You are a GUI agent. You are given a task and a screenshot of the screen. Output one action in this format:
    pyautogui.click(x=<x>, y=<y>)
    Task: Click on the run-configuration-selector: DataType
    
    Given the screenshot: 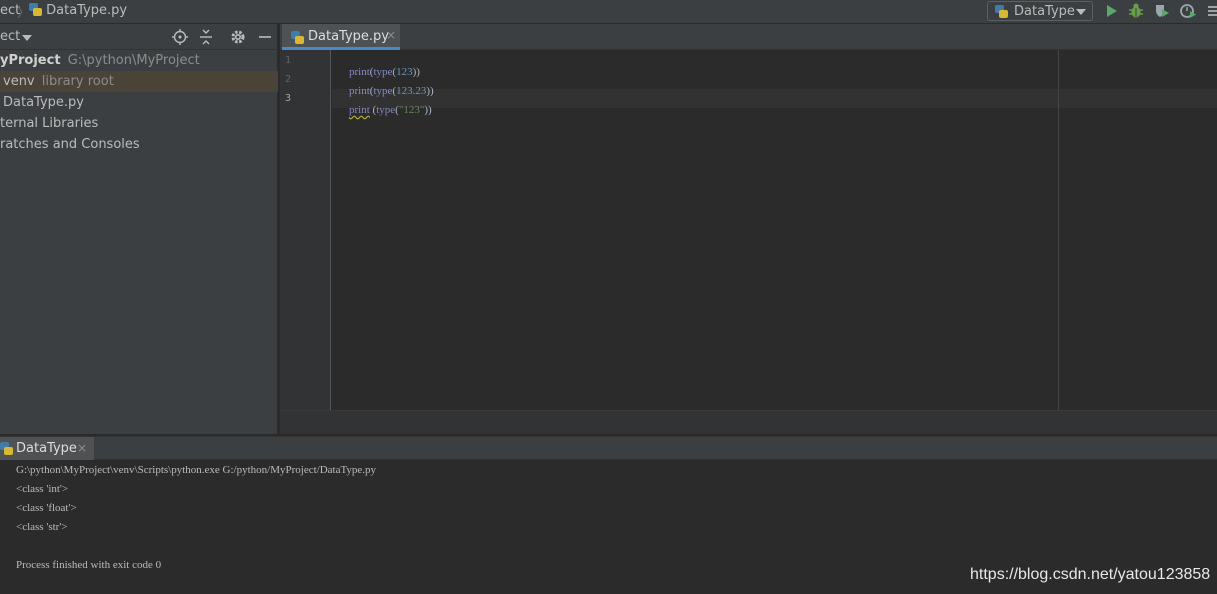 What is the action you would take?
    pyautogui.click(x=1040, y=11)
    